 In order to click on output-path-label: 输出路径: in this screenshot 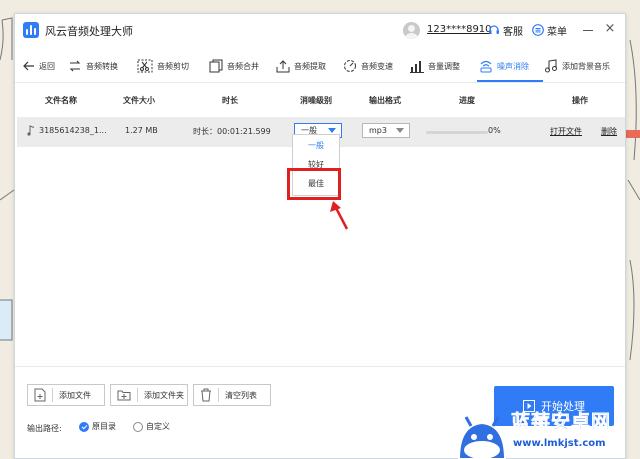, I will do `click(44, 428)`.